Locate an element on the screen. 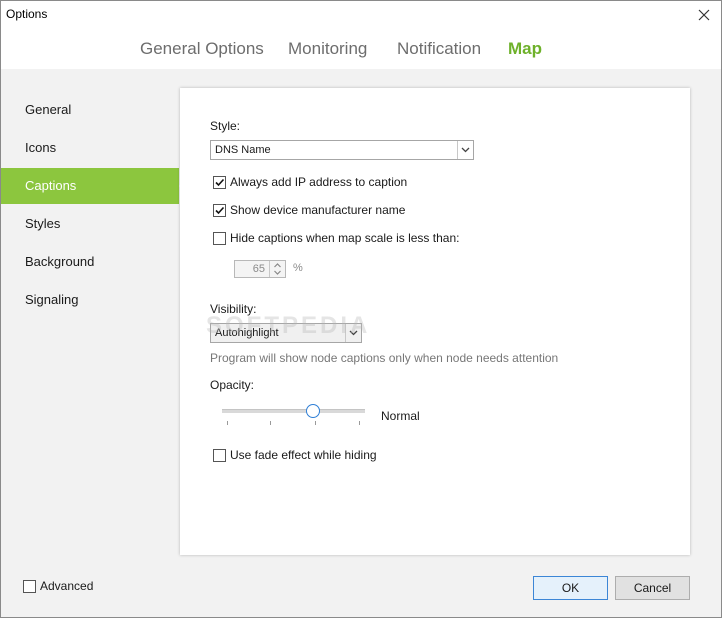 The width and height of the screenshot is (722, 618). close-button is located at coordinates (704, 15).